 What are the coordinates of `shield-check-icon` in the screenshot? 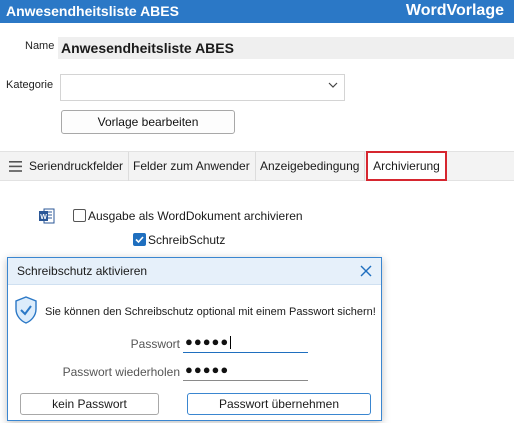 It's located at (26, 310).